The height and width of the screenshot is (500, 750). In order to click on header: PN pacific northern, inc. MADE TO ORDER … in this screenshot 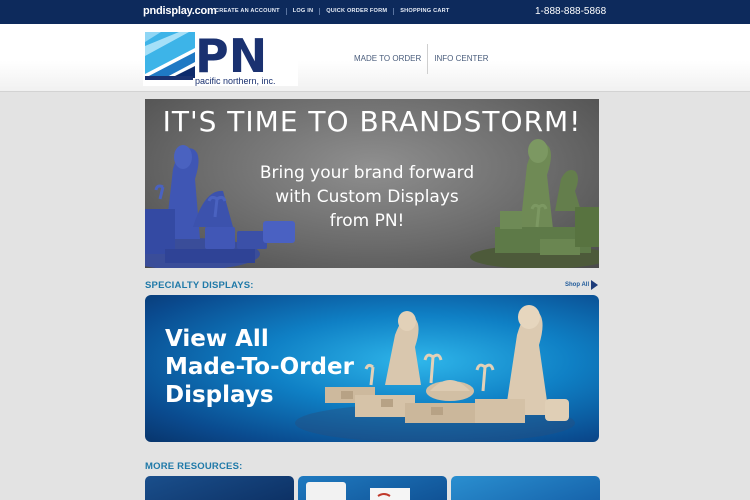, I will do `click(375, 58)`.